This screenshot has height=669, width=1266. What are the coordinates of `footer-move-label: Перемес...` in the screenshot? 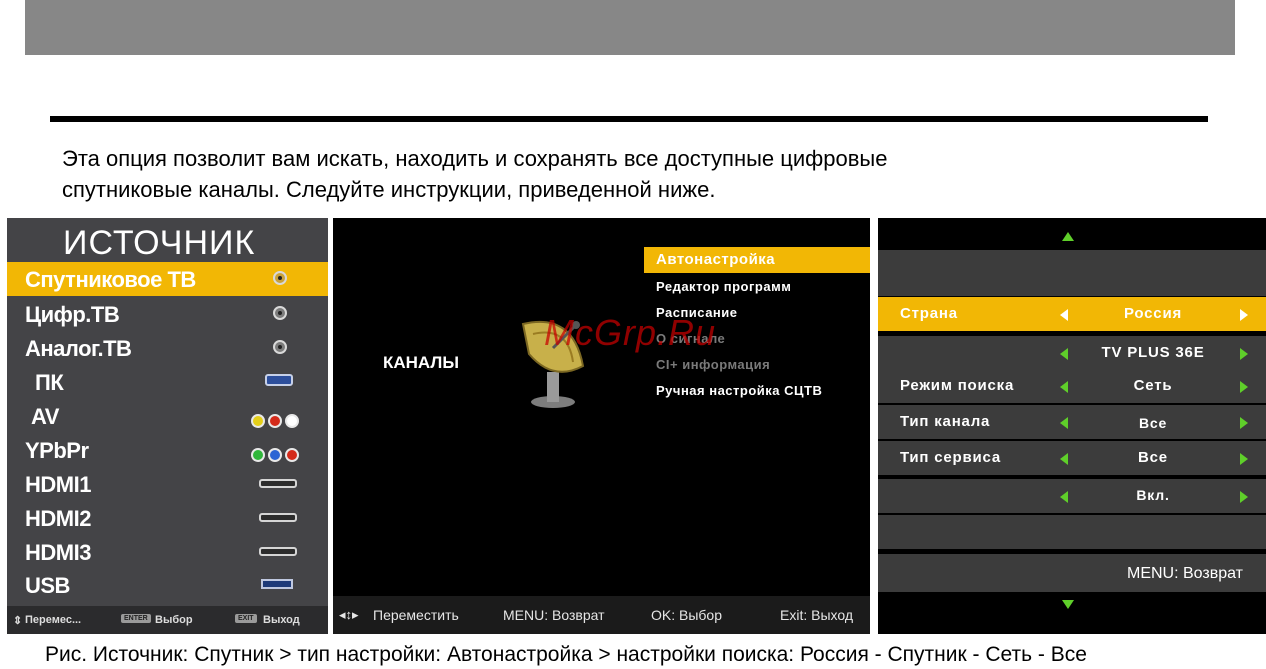 It's located at (53, 620).